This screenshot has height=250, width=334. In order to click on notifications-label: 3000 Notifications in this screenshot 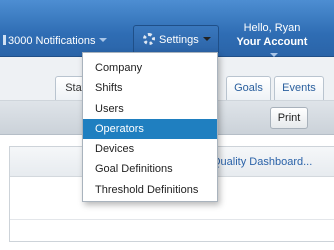, I will do `click(52, 41)`.